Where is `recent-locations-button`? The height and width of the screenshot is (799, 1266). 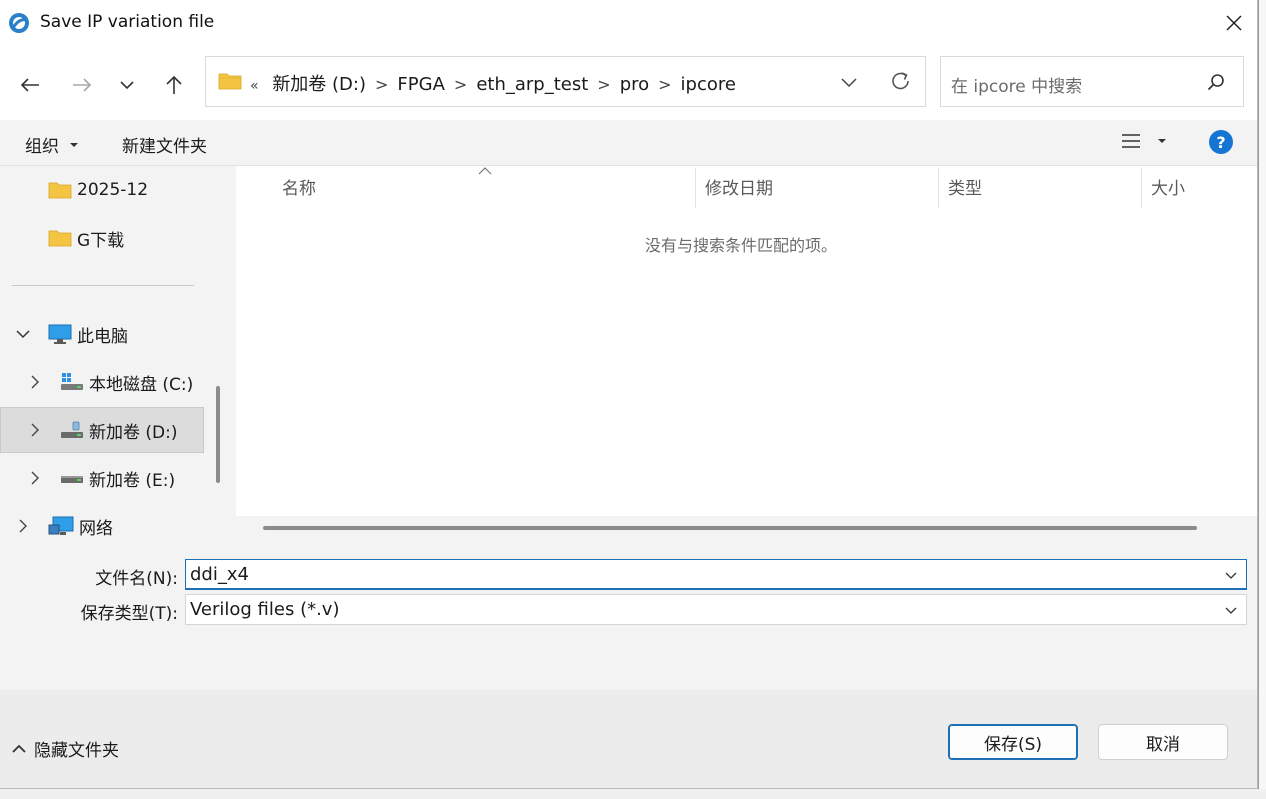 recent-locations-button is located at coordinates (127, 85).